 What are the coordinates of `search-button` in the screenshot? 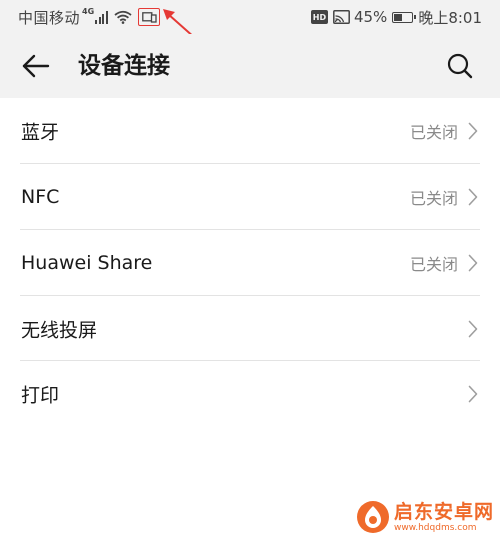 It's located at (460, 66).